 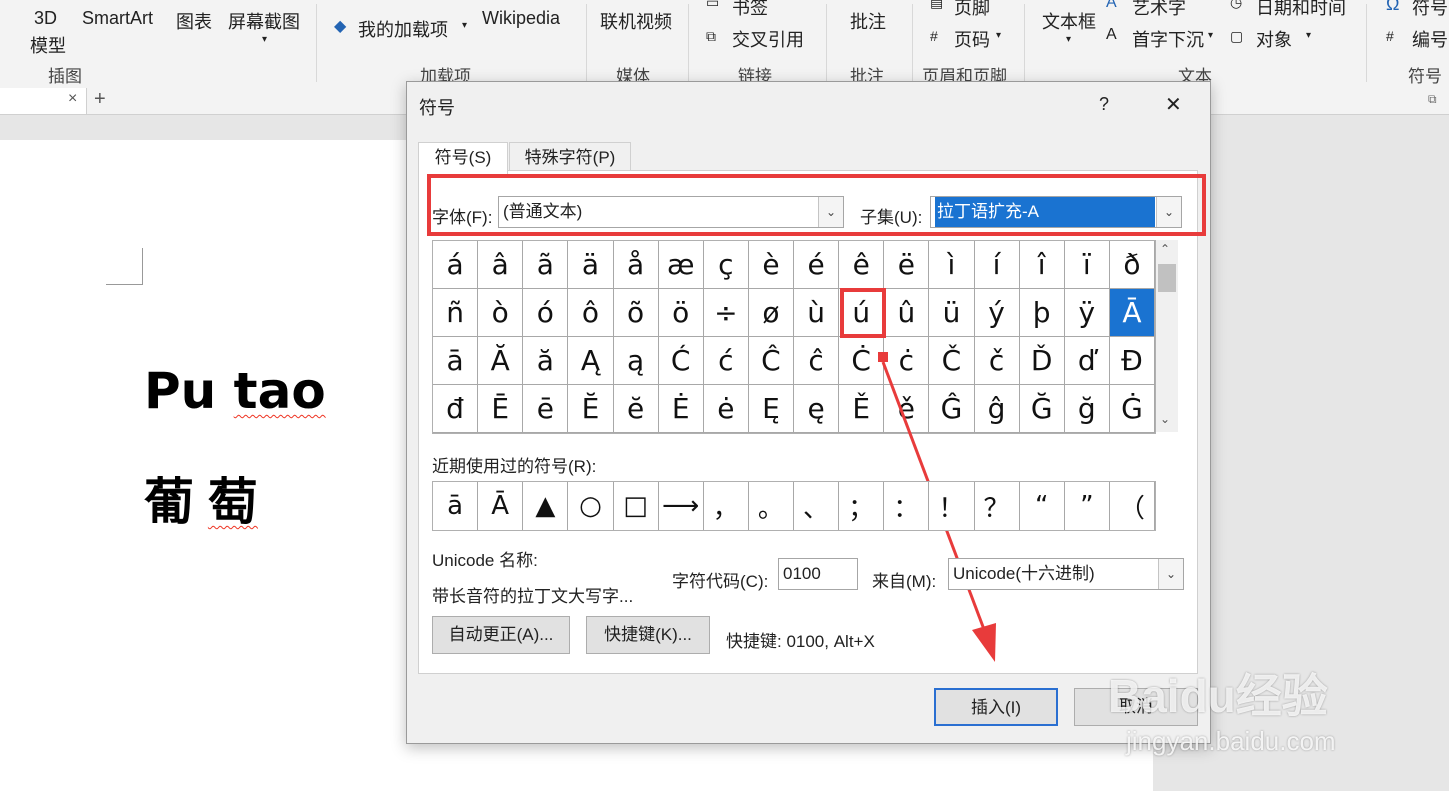 What do you see at coordinates (1159, 10) in the screenshot?
I see `wordart-button: 艺术字` at bounding box center [1159, 10].